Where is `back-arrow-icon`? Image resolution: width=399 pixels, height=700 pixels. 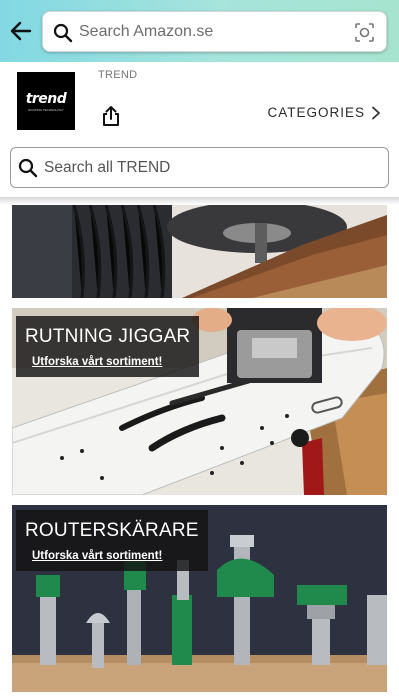
back-arrow-icon is located at coordinates (21, 31).